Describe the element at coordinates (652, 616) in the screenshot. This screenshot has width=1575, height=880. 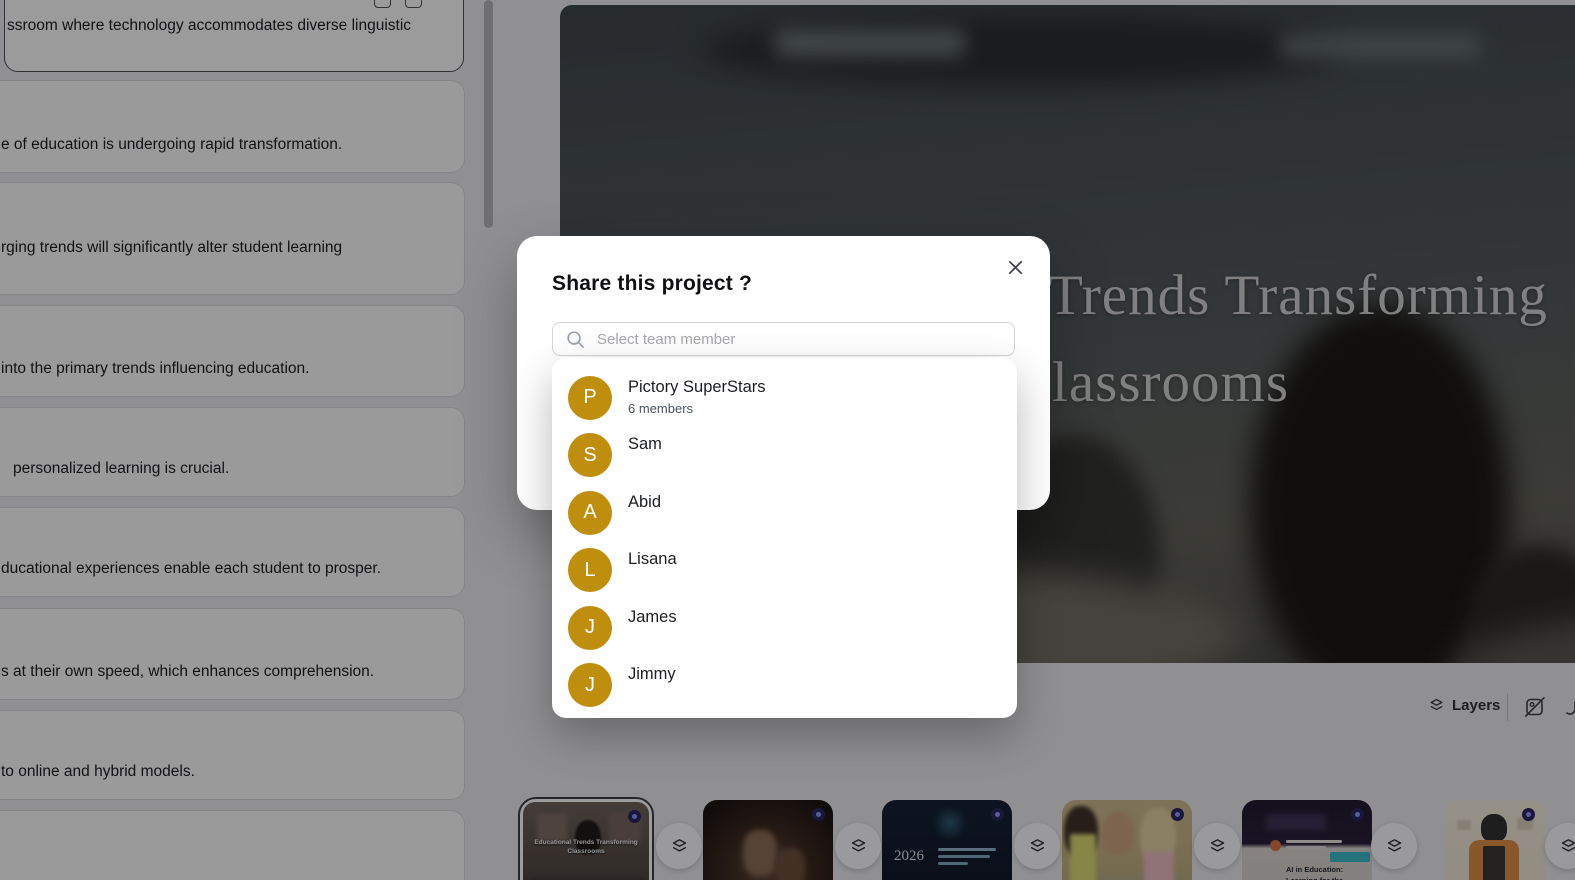
I see `member-name: James` at that location.